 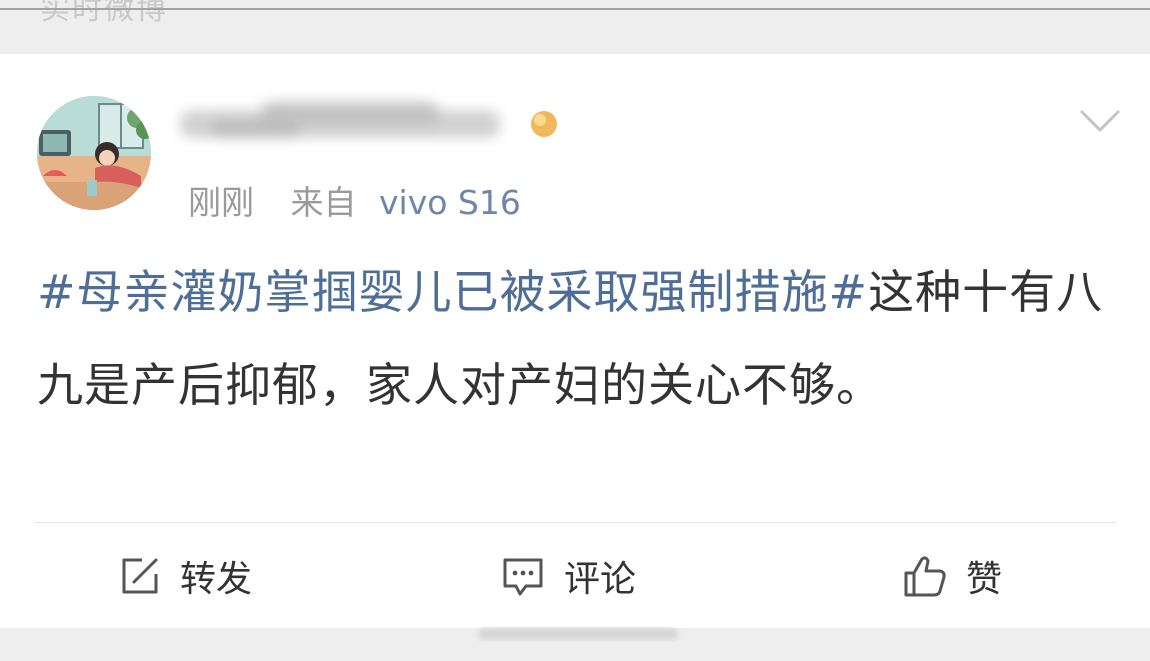 I want to click on post-device: vivo S16, so click(x=450, y=202).